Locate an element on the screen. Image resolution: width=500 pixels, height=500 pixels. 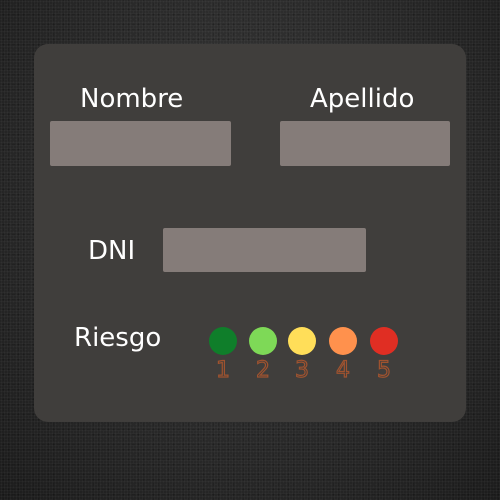
apellido-input is located at coordinates (365, 143).